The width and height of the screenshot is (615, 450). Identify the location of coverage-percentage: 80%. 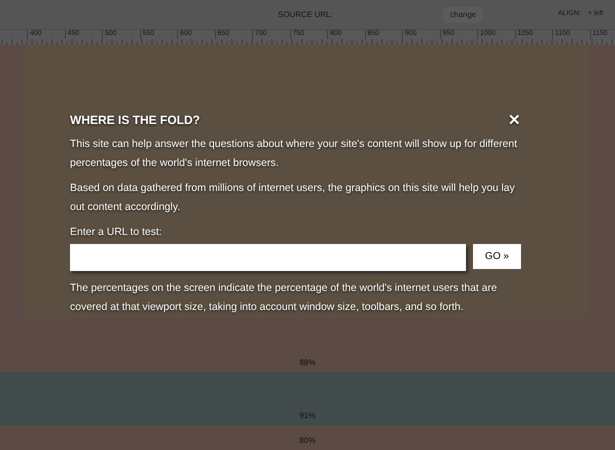
(307, 441).